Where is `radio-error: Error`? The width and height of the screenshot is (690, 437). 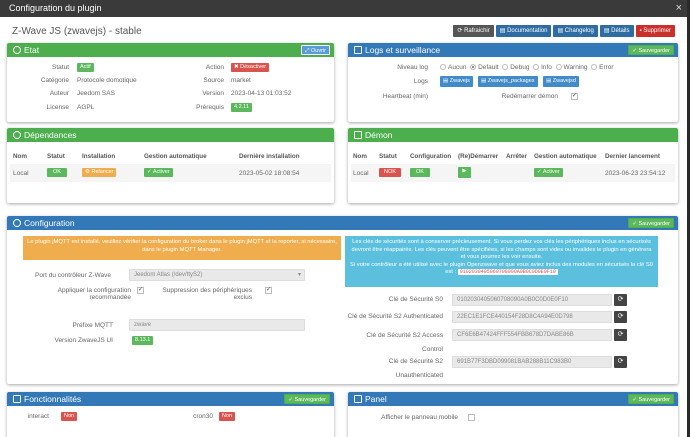 radio-error: Error is located at coordinates (602, 67).